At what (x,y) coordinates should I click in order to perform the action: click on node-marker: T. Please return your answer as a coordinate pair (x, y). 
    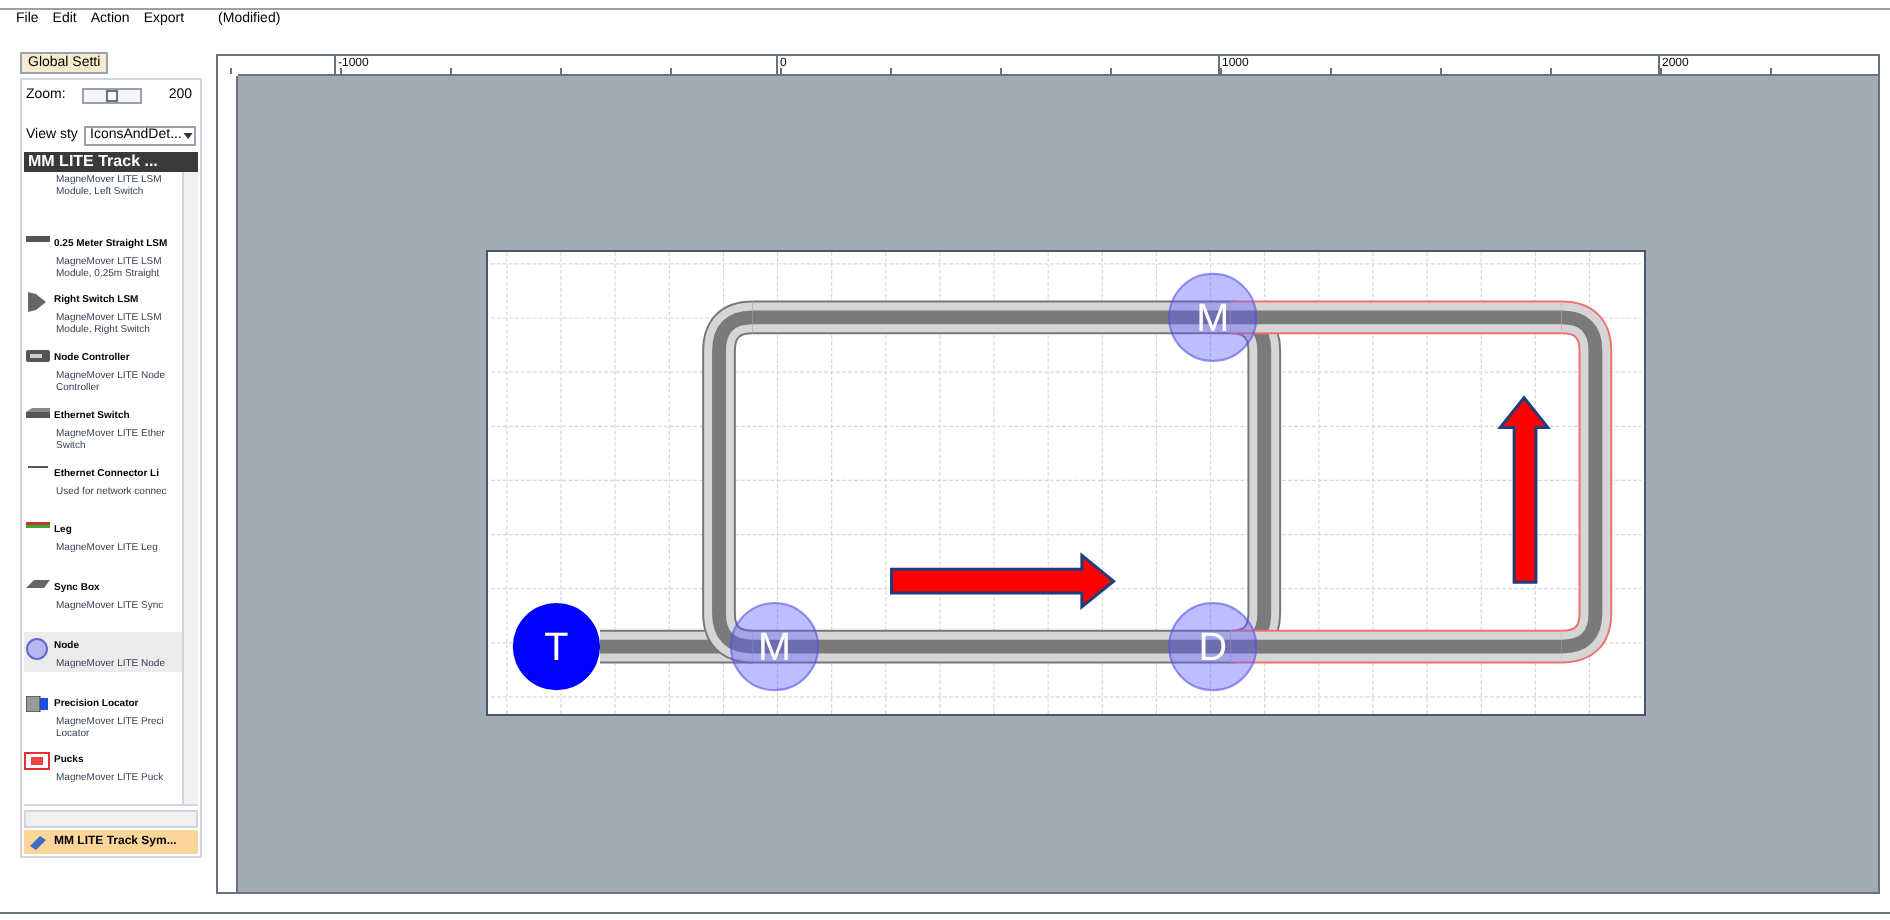
    Looking at the image, I should click on (556, 646).